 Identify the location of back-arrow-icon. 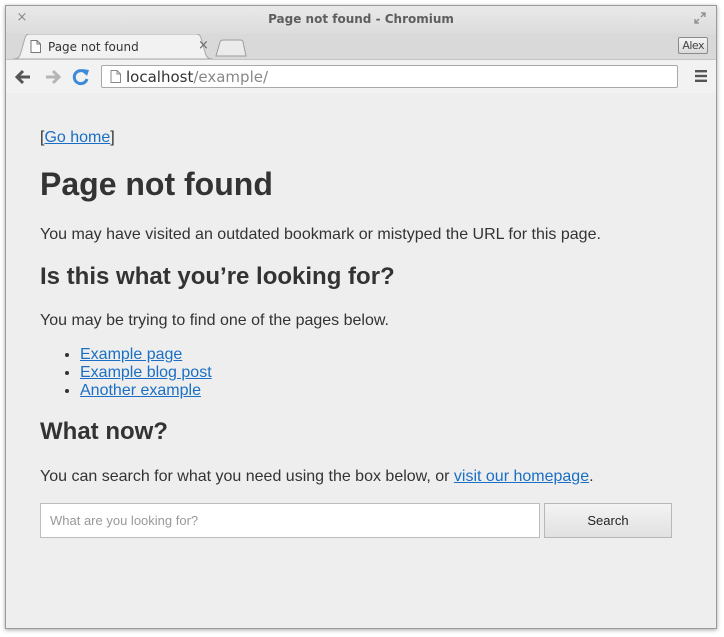
(23, 77).